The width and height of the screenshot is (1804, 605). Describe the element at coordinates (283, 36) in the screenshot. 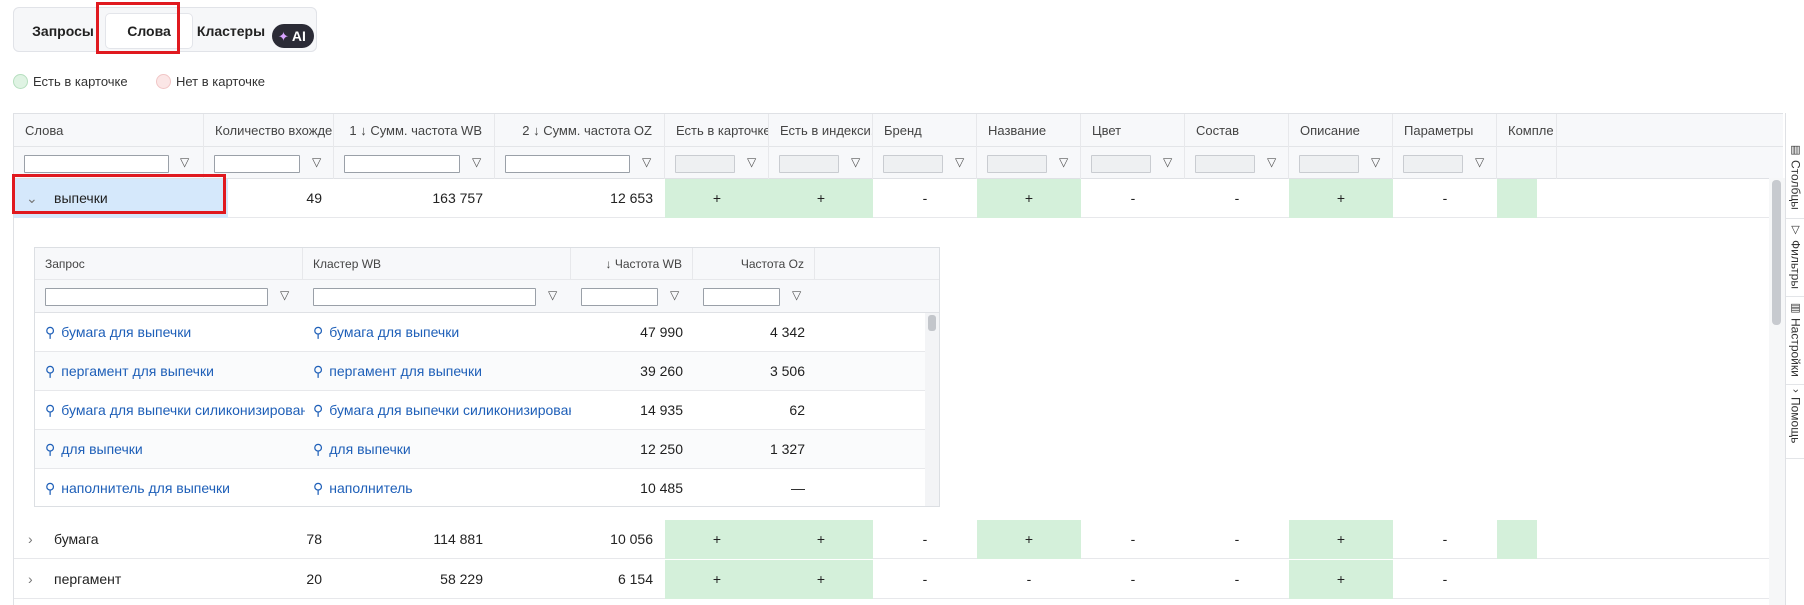

I see `sparkle-icon: ✦` at that location.